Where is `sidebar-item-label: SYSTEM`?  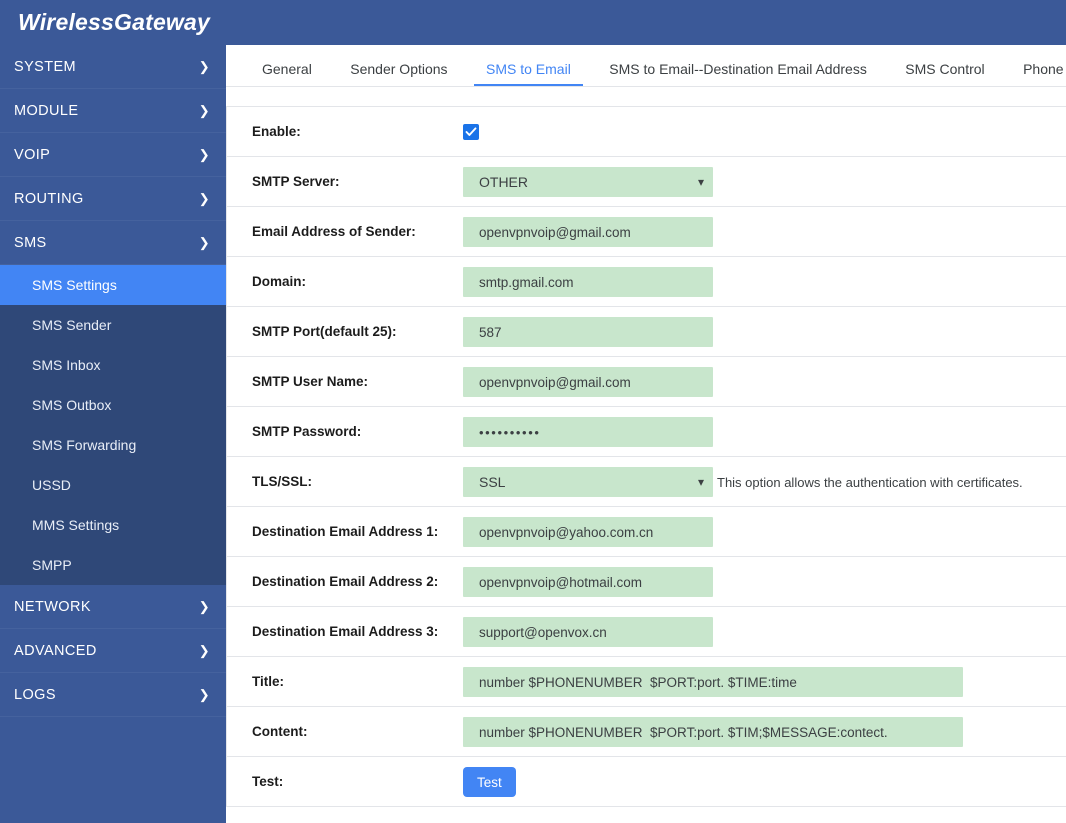
sidebar-item-label: SYSTEM is located at coordinates (45, 67).